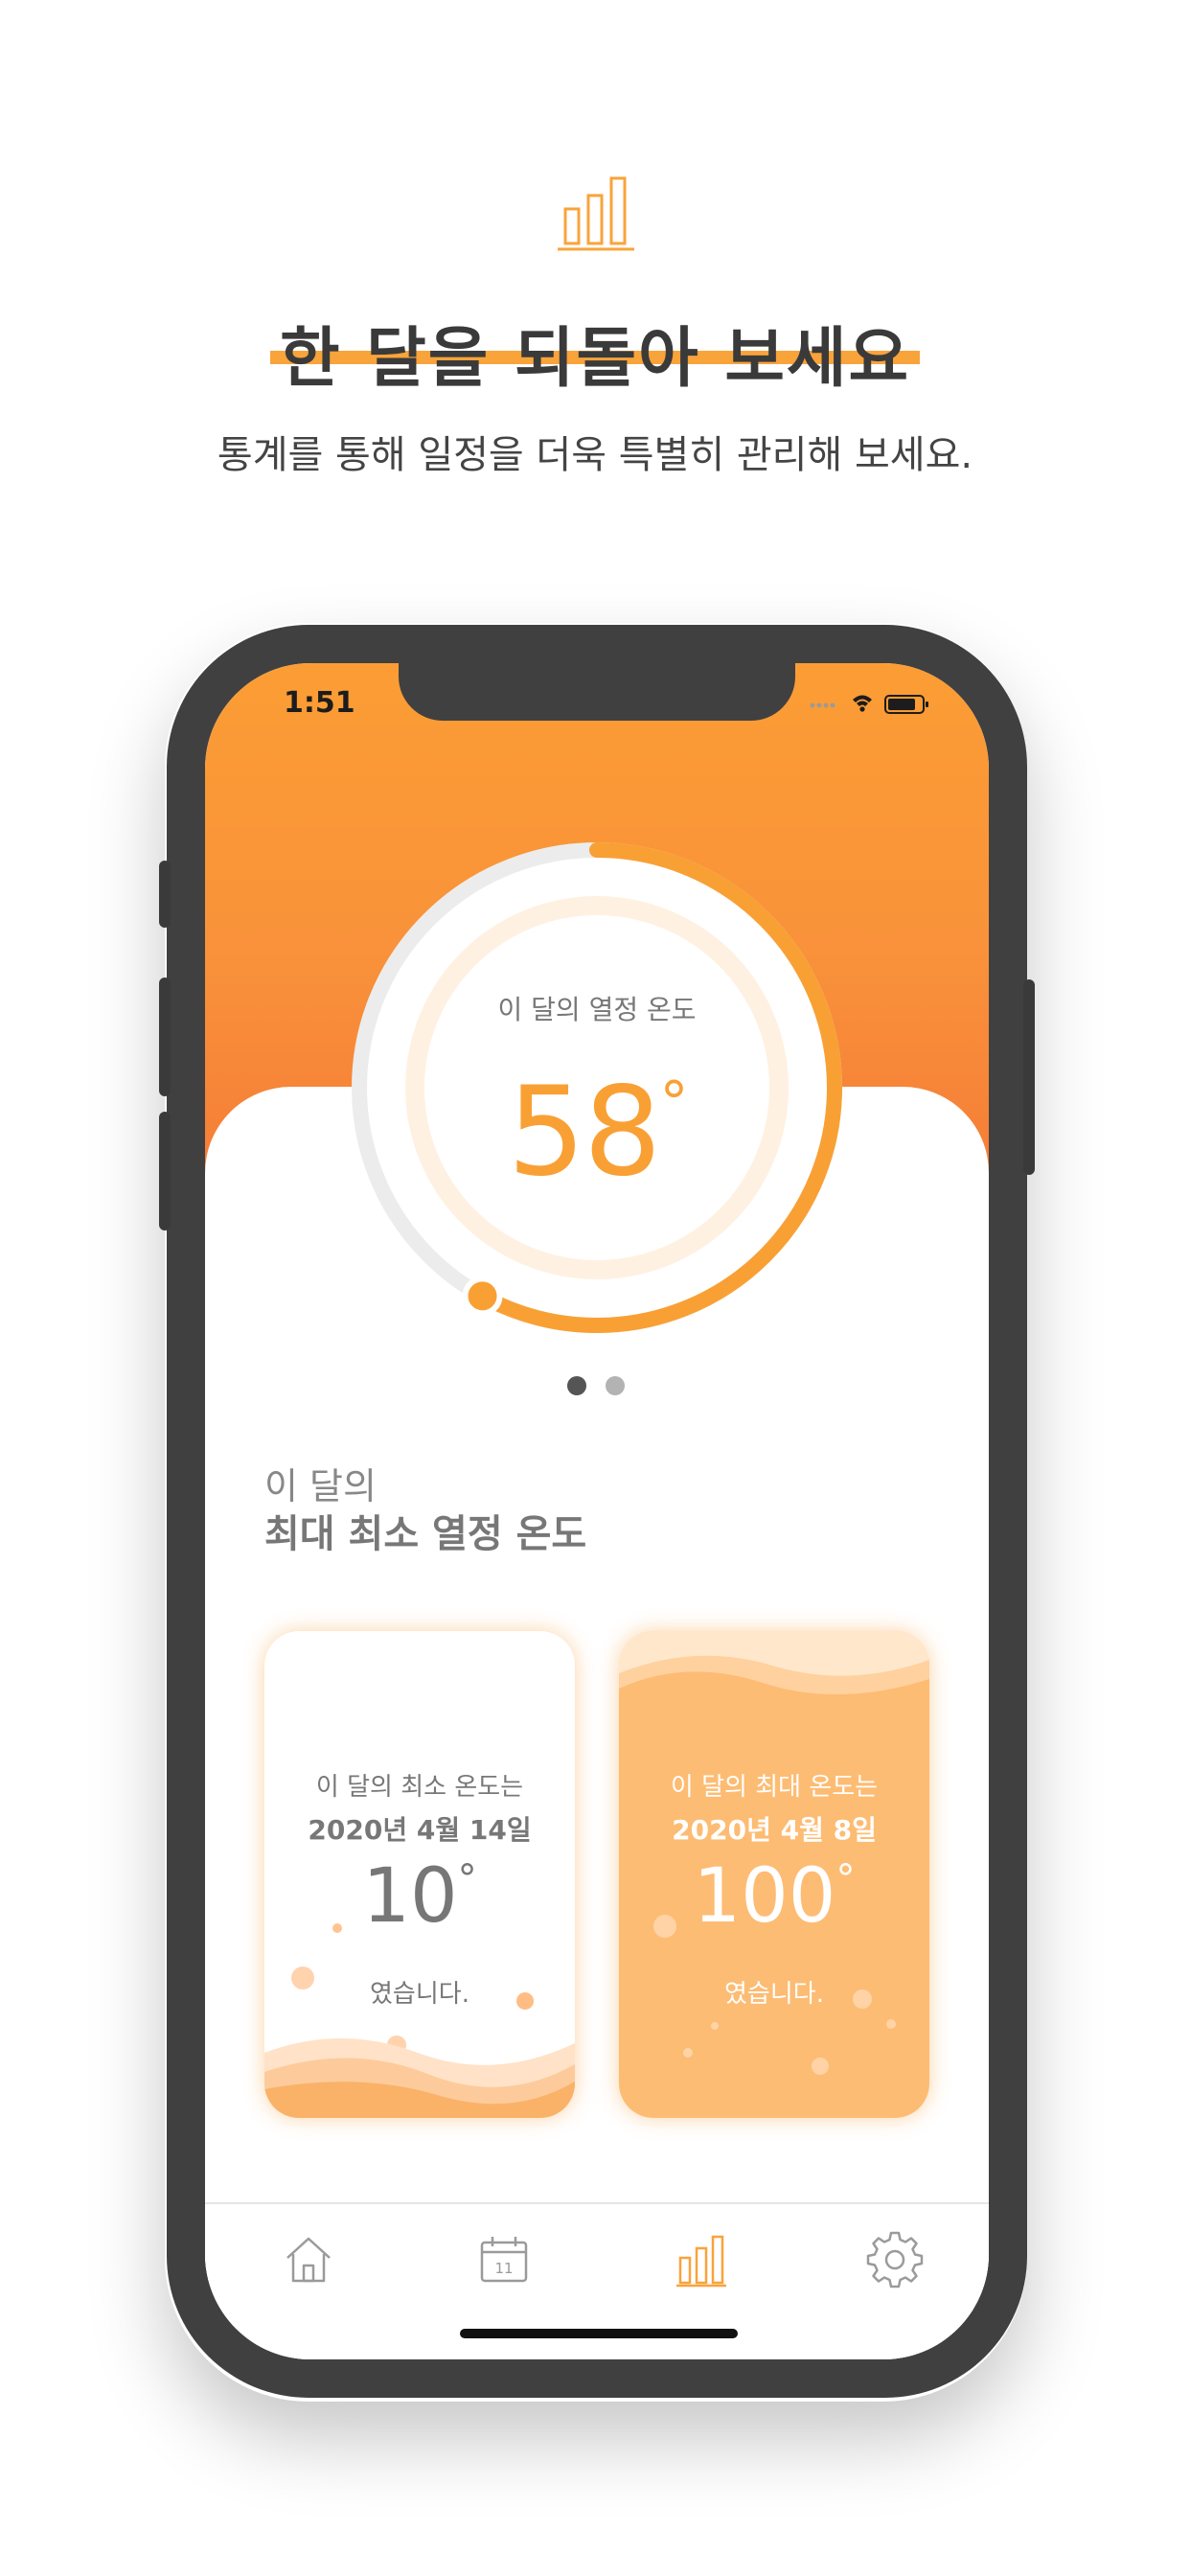  Describe the element at coordinates (906, 704) in the screenshot. I see `battery-icon` at that location.